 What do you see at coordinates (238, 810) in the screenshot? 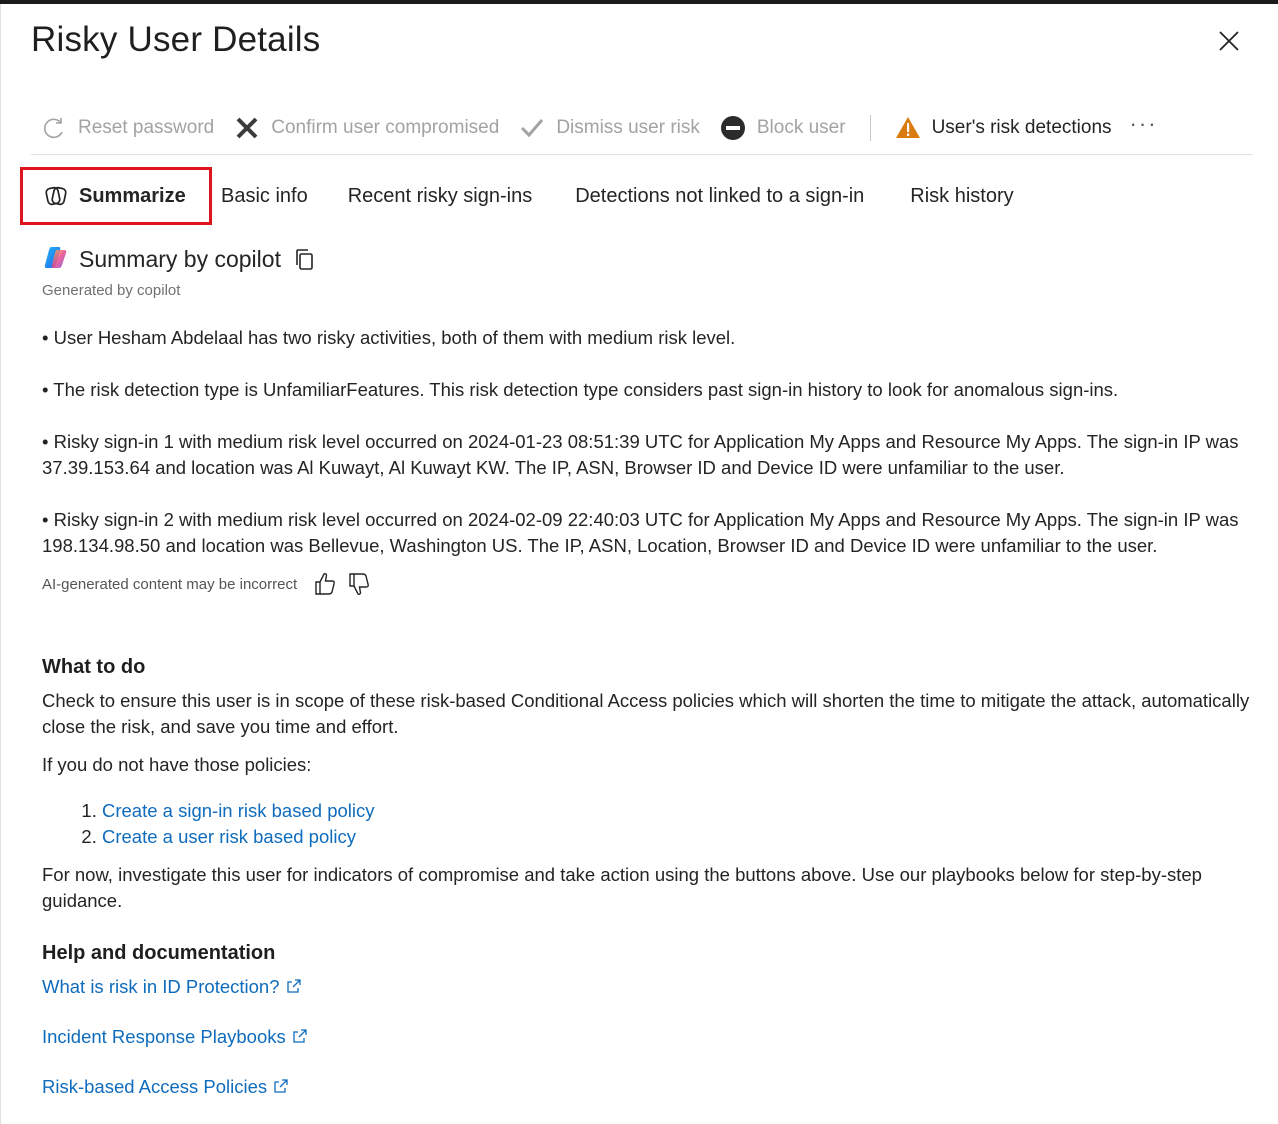
I see `sign-in-risk-policy-link: Create a sign-in risk based policy` at bounding box center [238, 810].